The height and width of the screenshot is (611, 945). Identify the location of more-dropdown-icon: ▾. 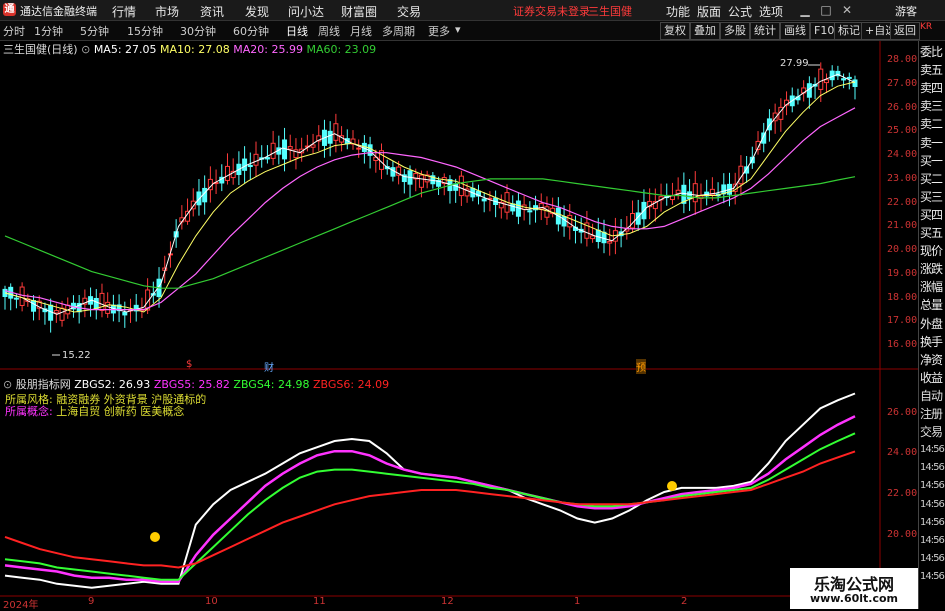
(458, 29).